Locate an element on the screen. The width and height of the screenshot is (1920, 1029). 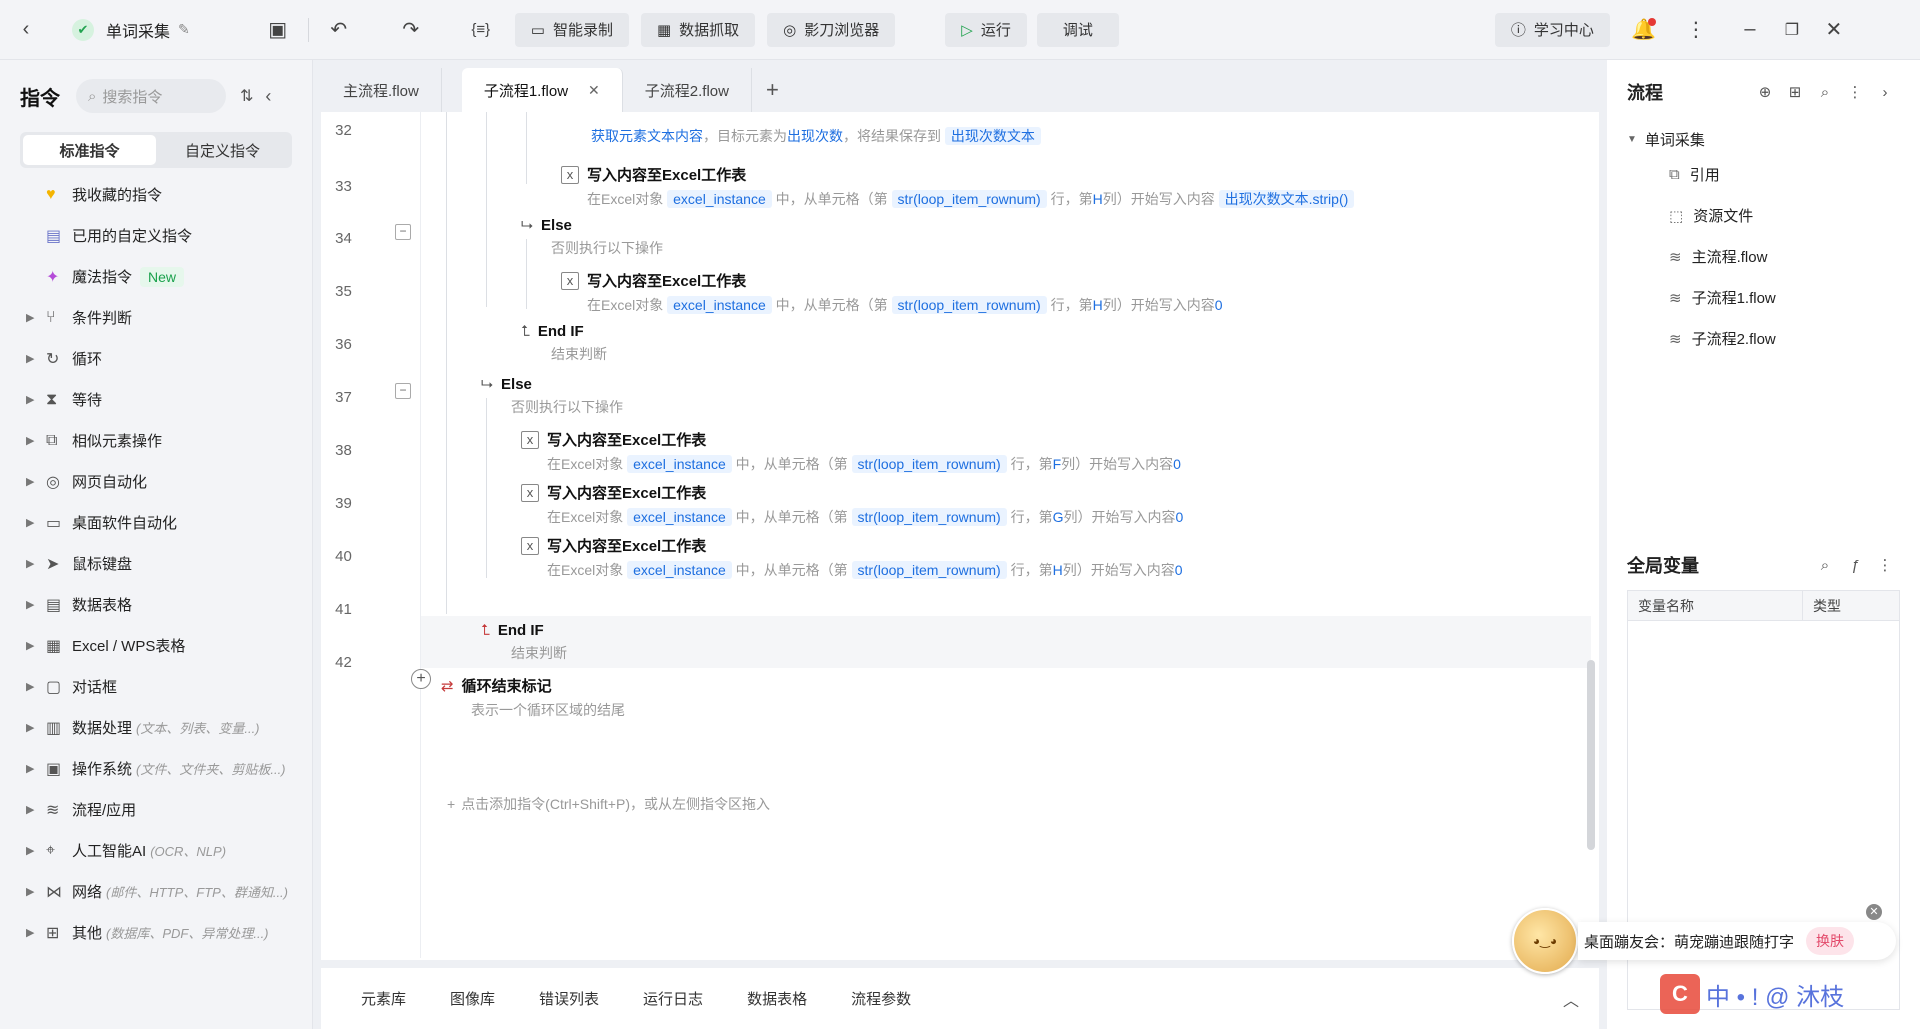
flow-step-34: ⮡ Else 否则执行以下操作 is located at coordinates (1060, 237).